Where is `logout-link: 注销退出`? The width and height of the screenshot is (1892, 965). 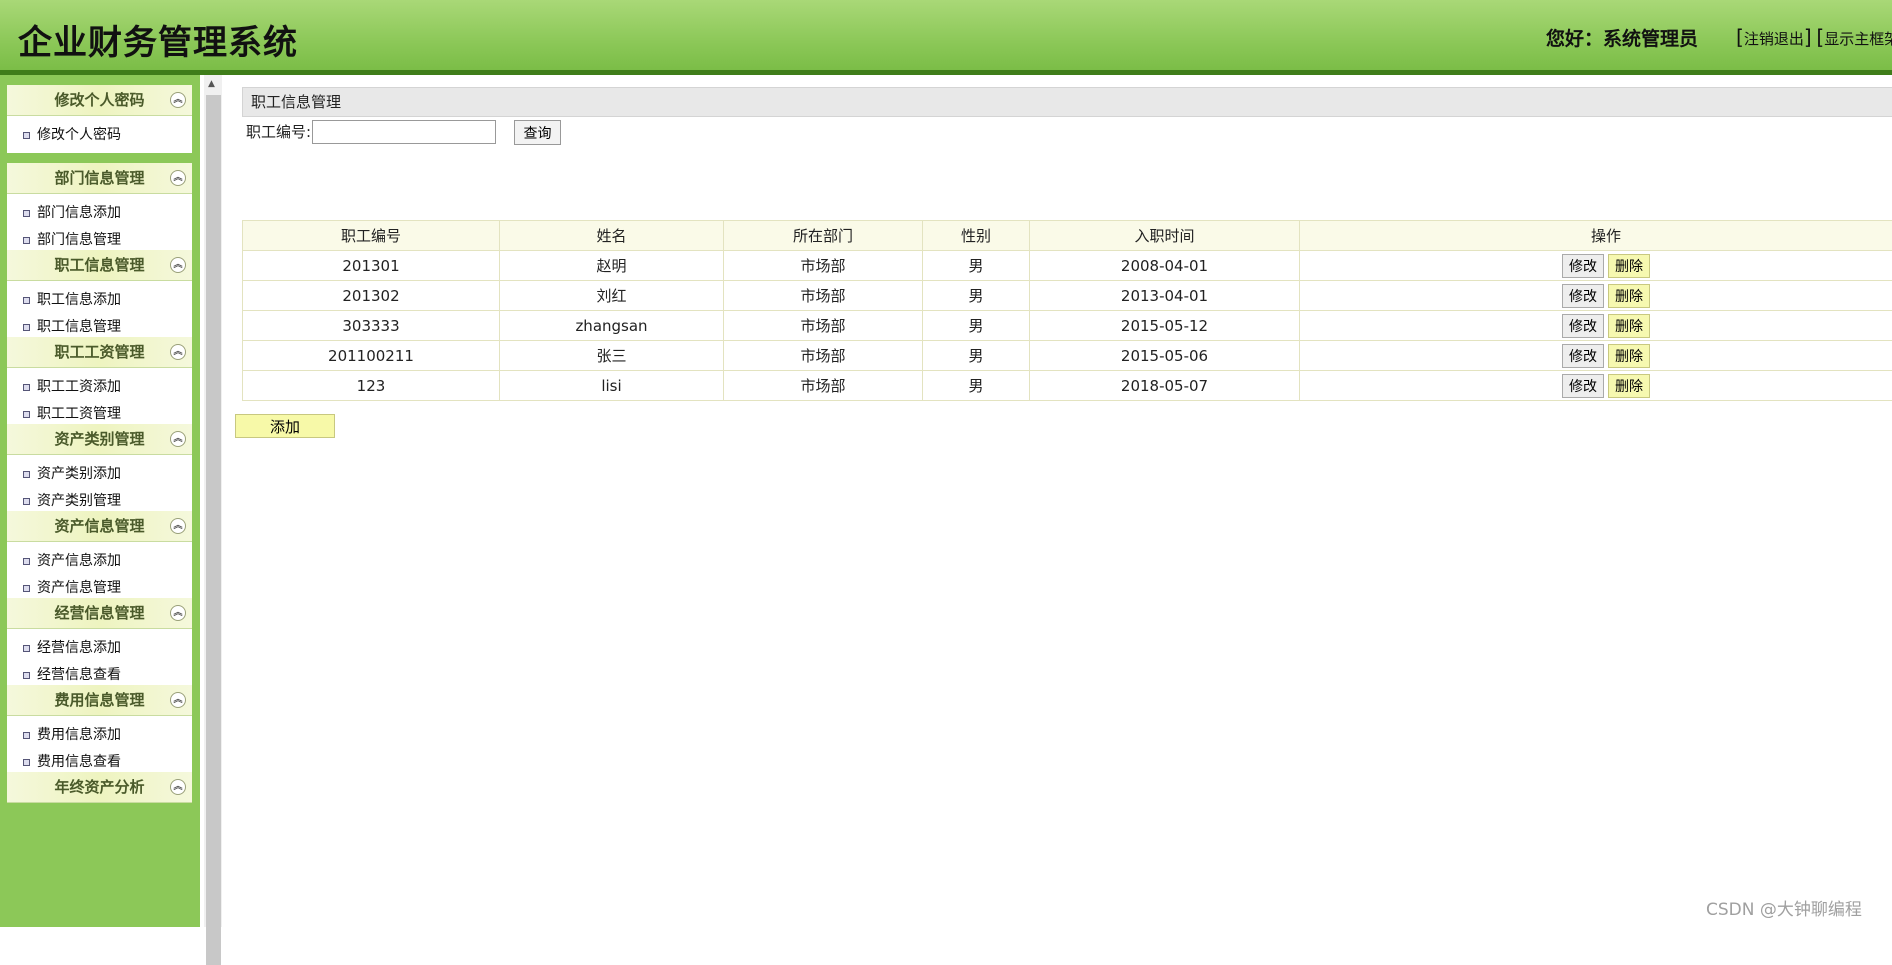 logout-link: 注销退出 is located at coordinates (1774, 39).